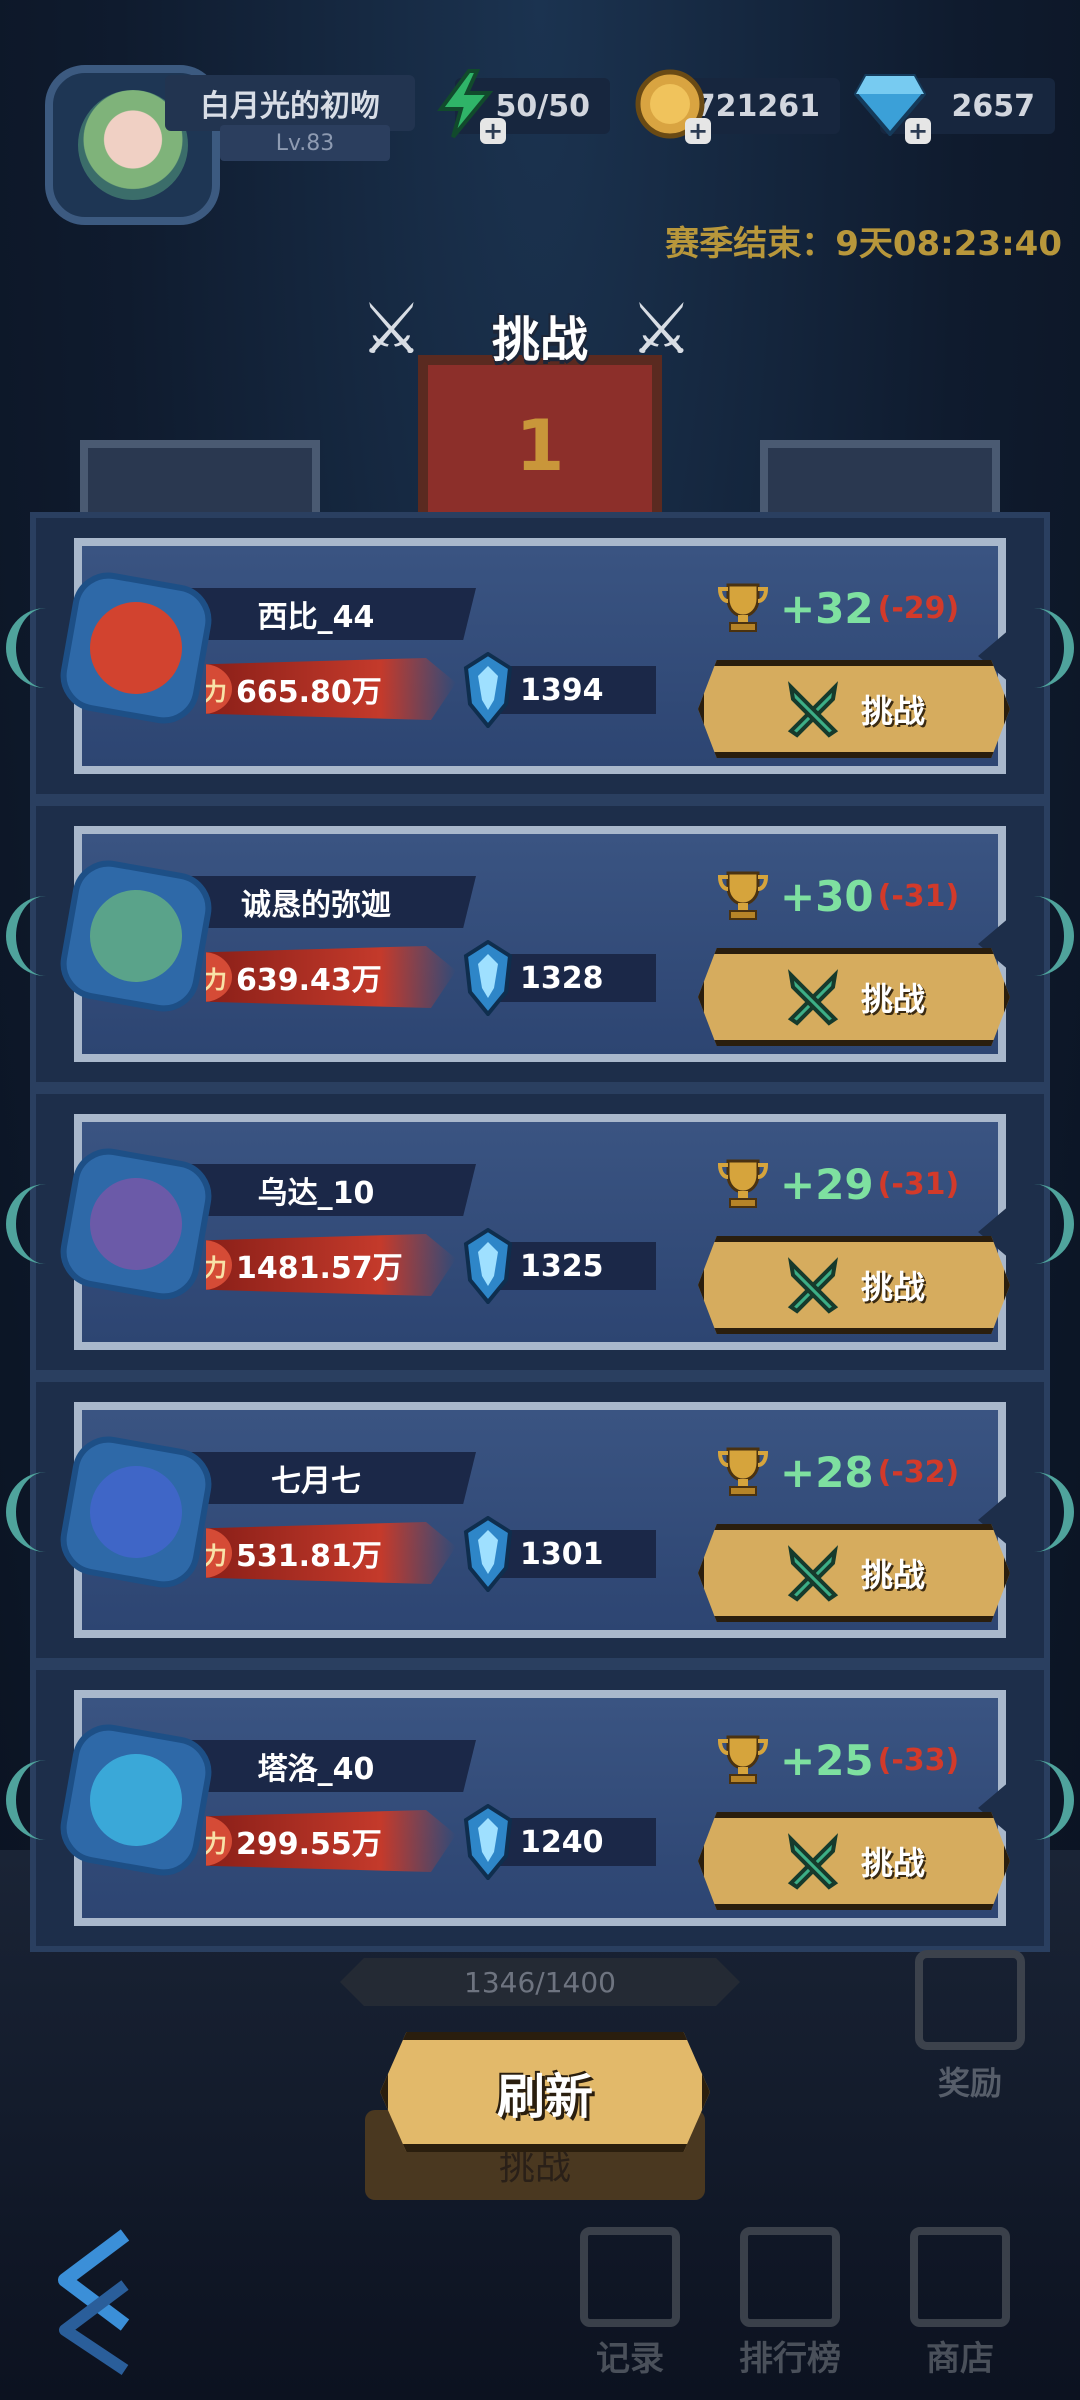 The height and width of the screenshot is (2400, 1080). Describe the element at coordinates (960, 2359) in the screenshot. I see `nav-shop-label: 商店` at that location.